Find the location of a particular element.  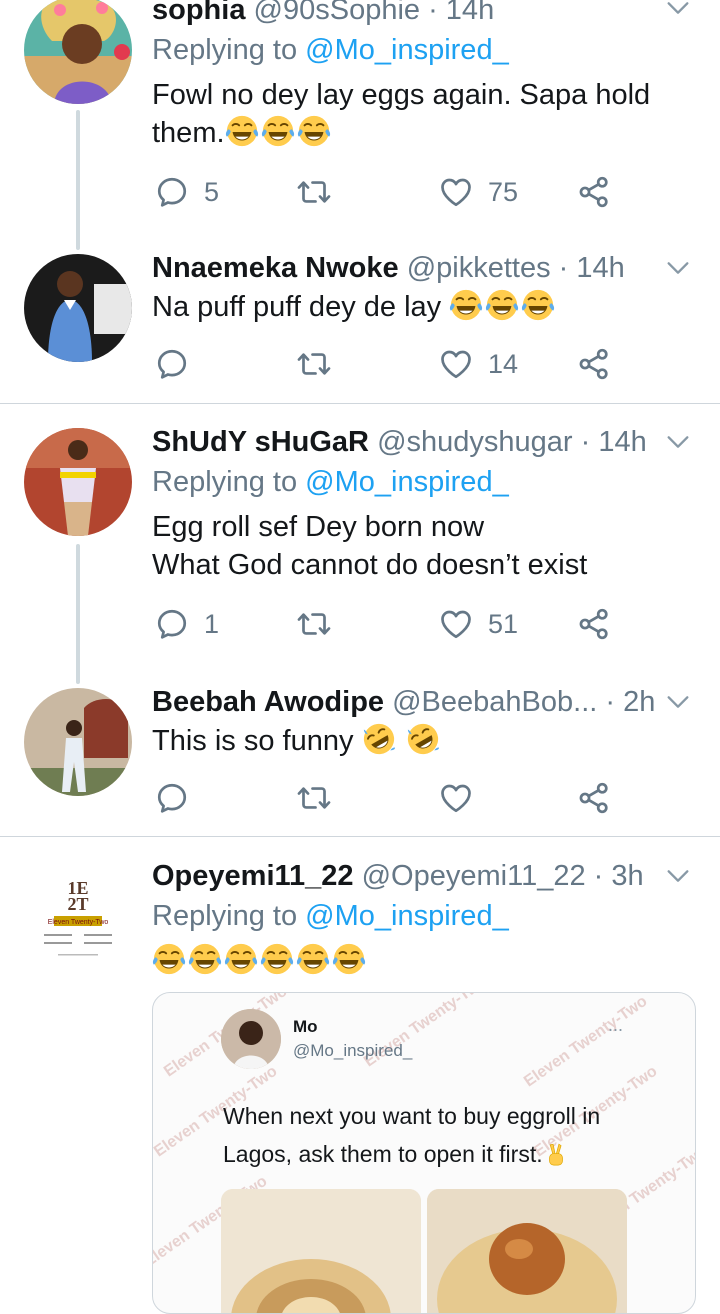

tweet-header: Opeyemi11_22 @Opeyemi11_22 · 3h is located at coordinates (406, 876).